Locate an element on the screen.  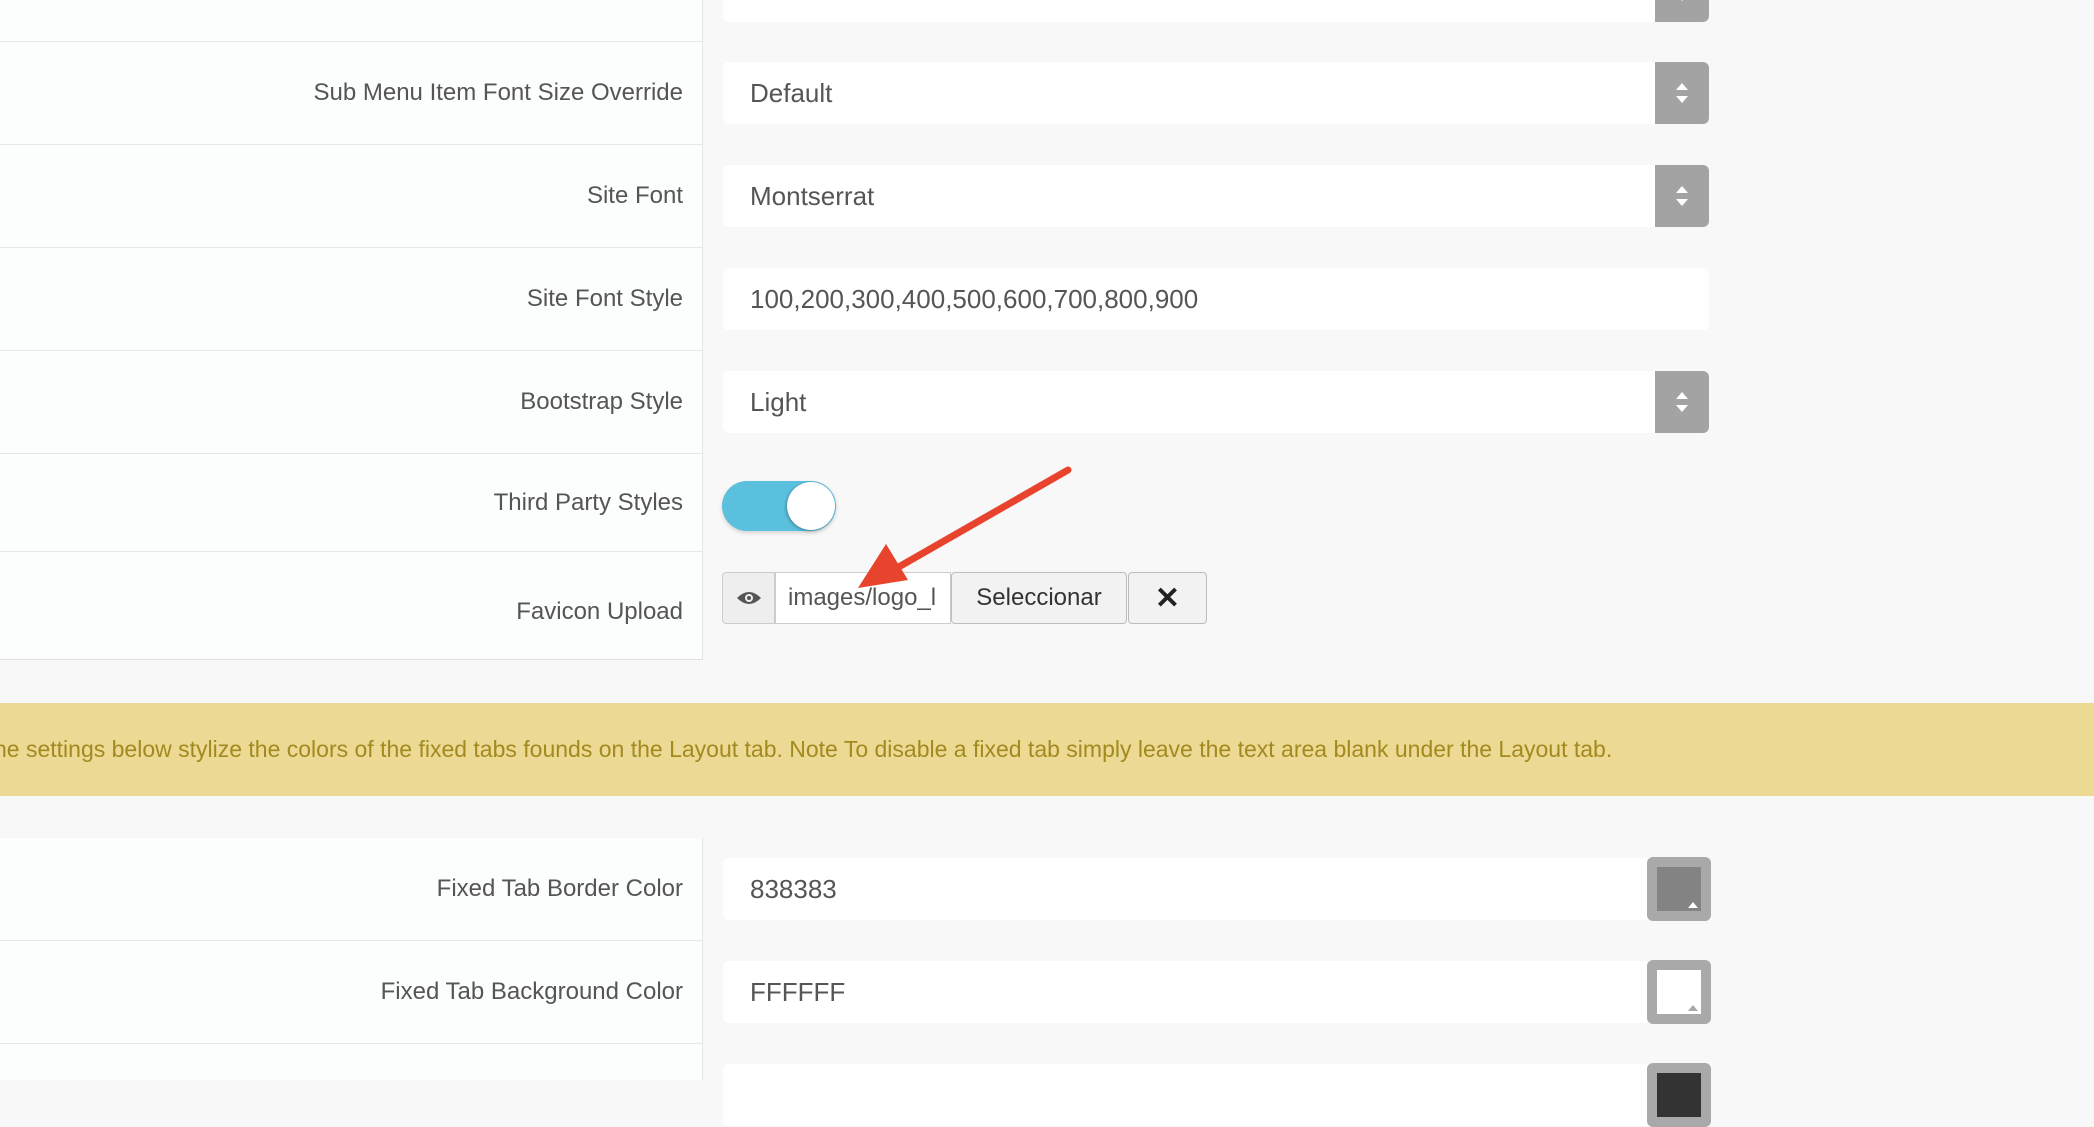
site-font-label: Site Font is located at coordinates (634, 195).